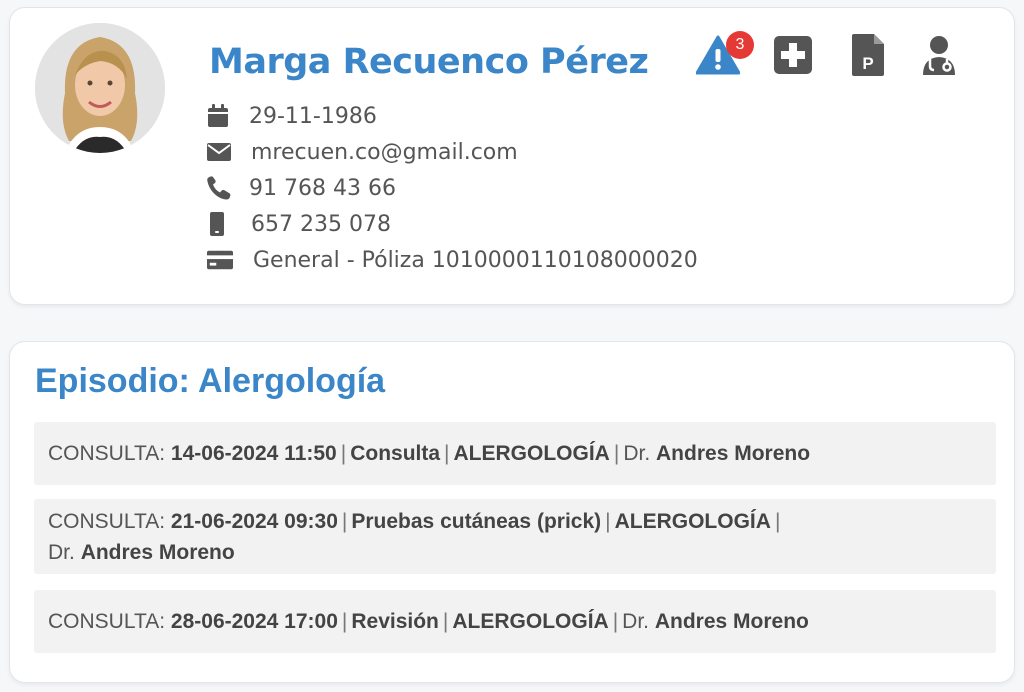 This screenshot has height=692, width=1024. What do you see at coordinates (100, 88) in the screenshot?
I see `patient-avatar` at bounding box center [100, 88].